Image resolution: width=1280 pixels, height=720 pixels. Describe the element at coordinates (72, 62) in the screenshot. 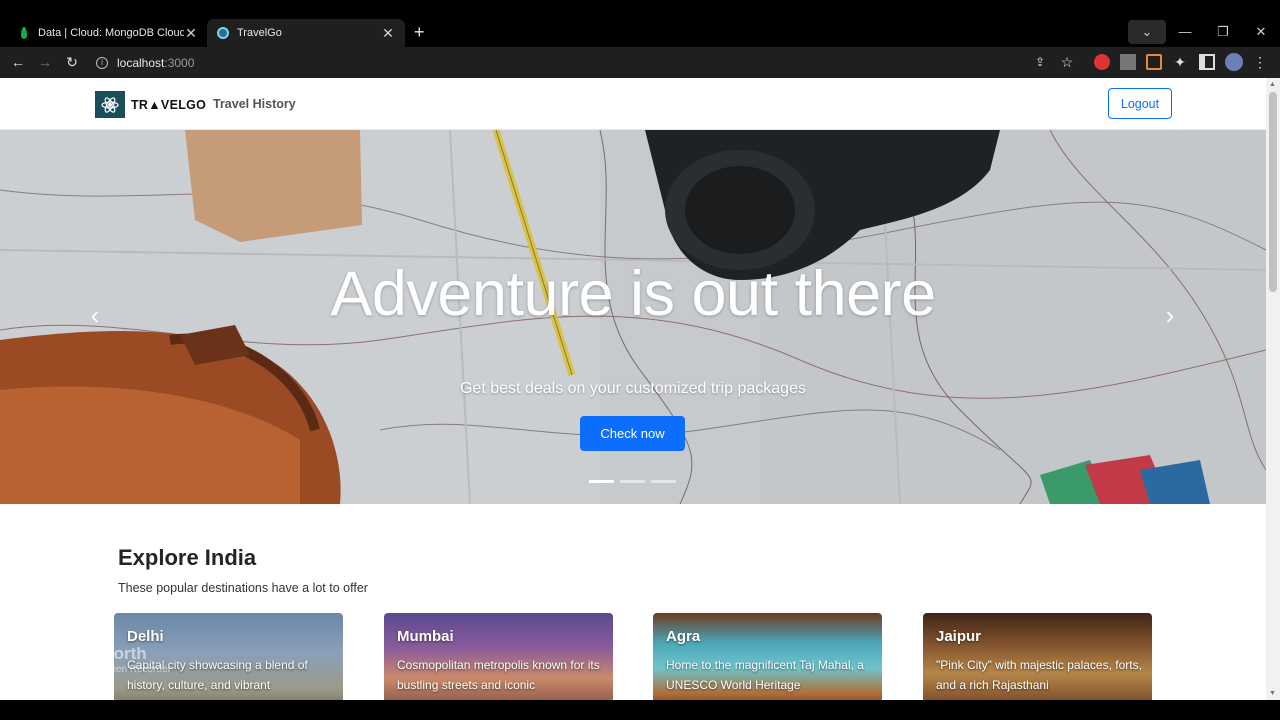

I see `reload-icon: ↻` at that location.